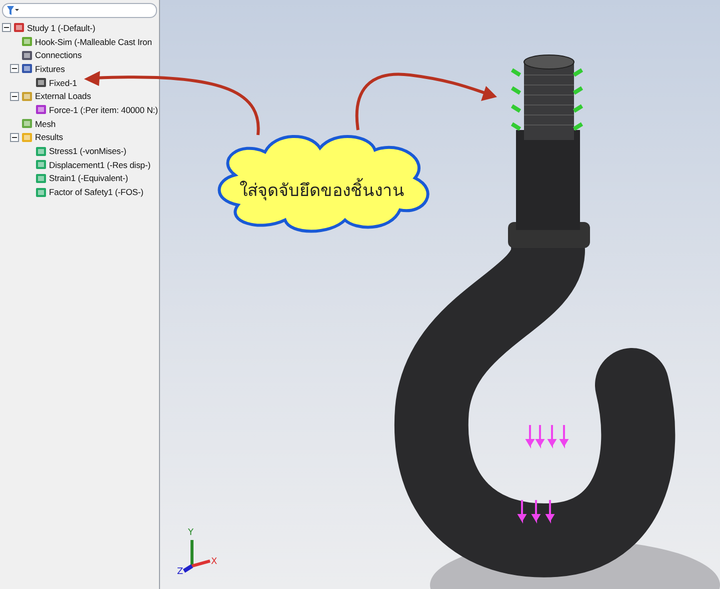 This screenshot has height=589, width=720. I want to click on tree-item: Connections, so click(58, 55).